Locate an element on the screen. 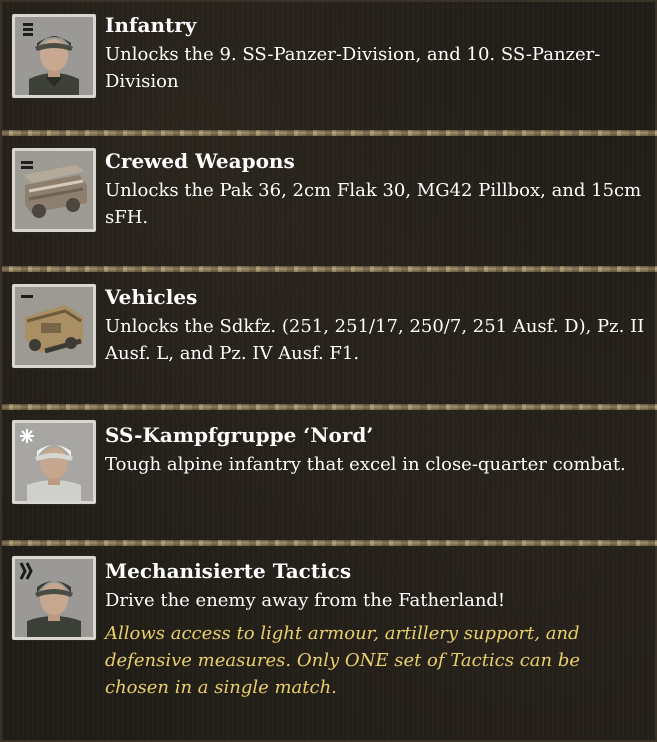  unit-title: SS-Kampfgruppe ‘Nord’ is located at coordinates (239, 435).